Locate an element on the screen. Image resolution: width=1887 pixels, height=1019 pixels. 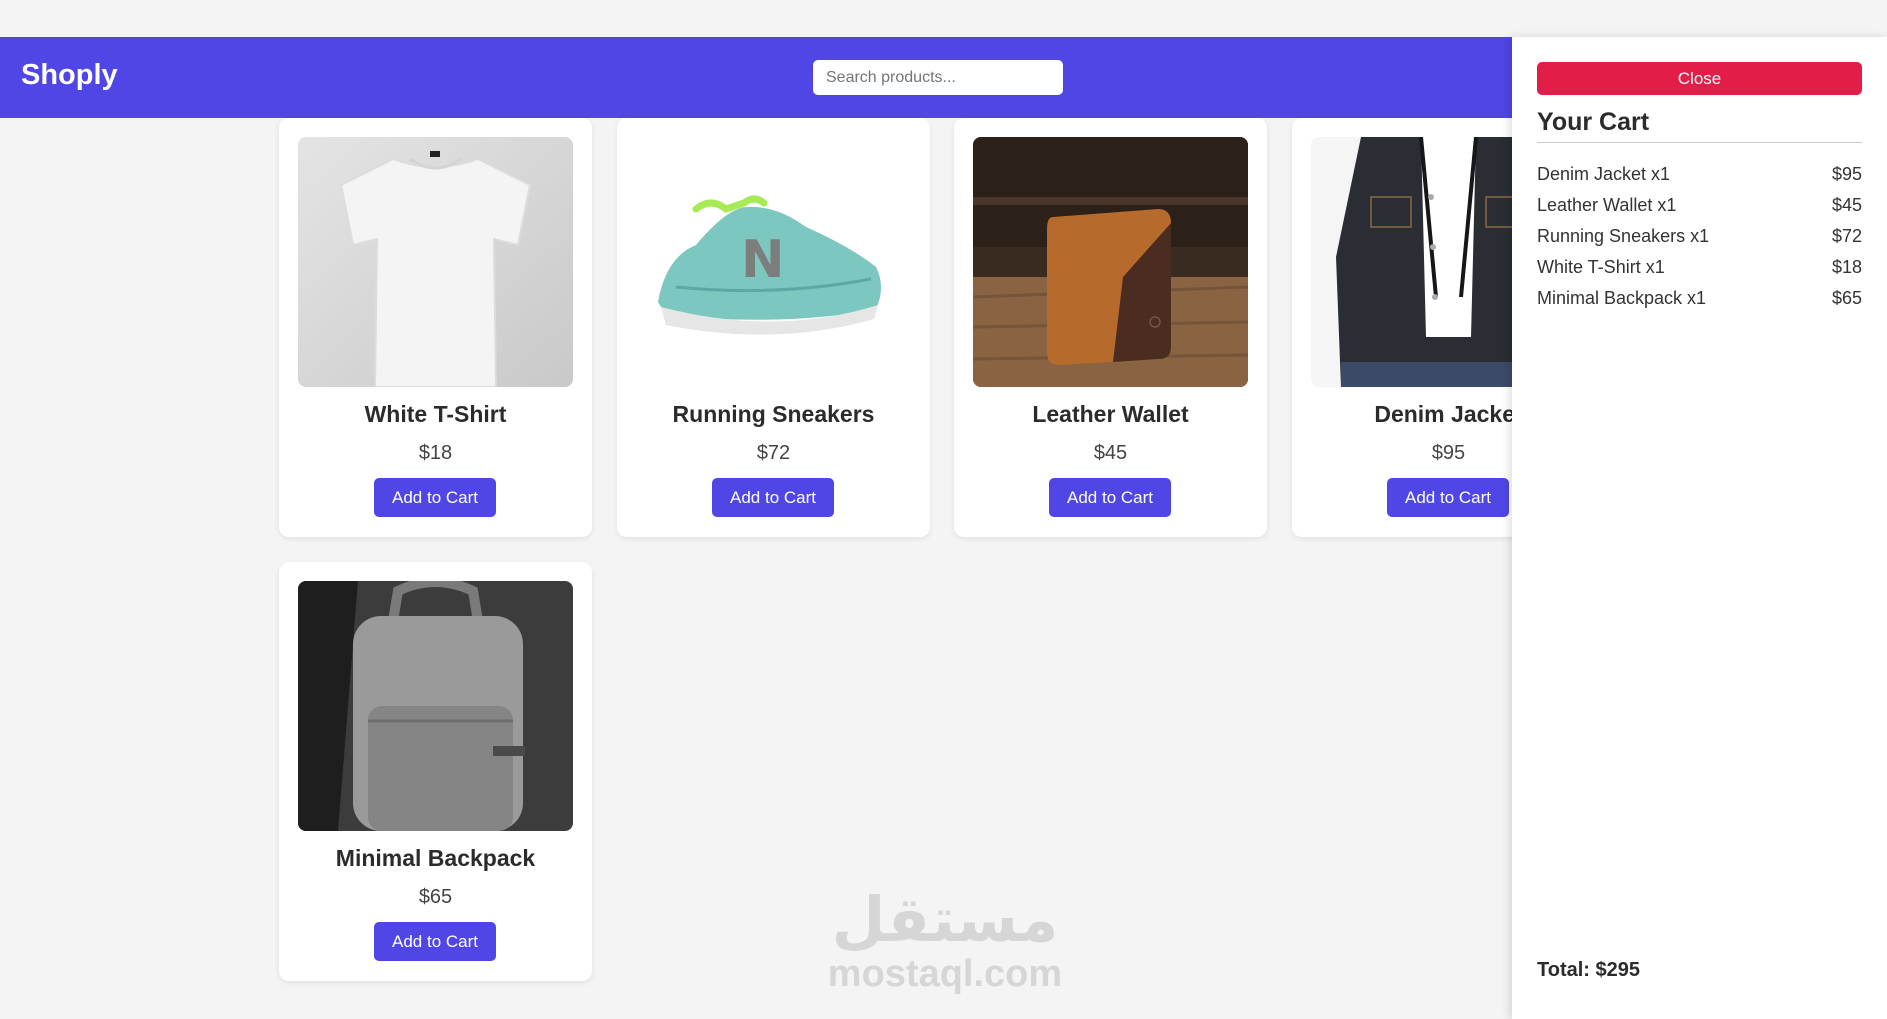
cart-divider is located at coordinates (1699, 142).